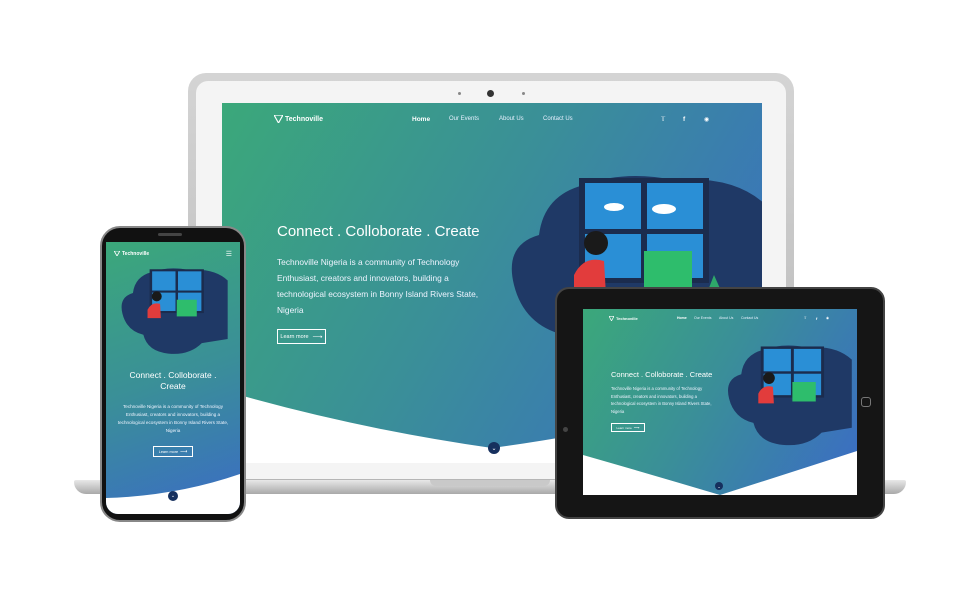  I want to click on top-navbar: Technoville ☰, so click(173, 253).